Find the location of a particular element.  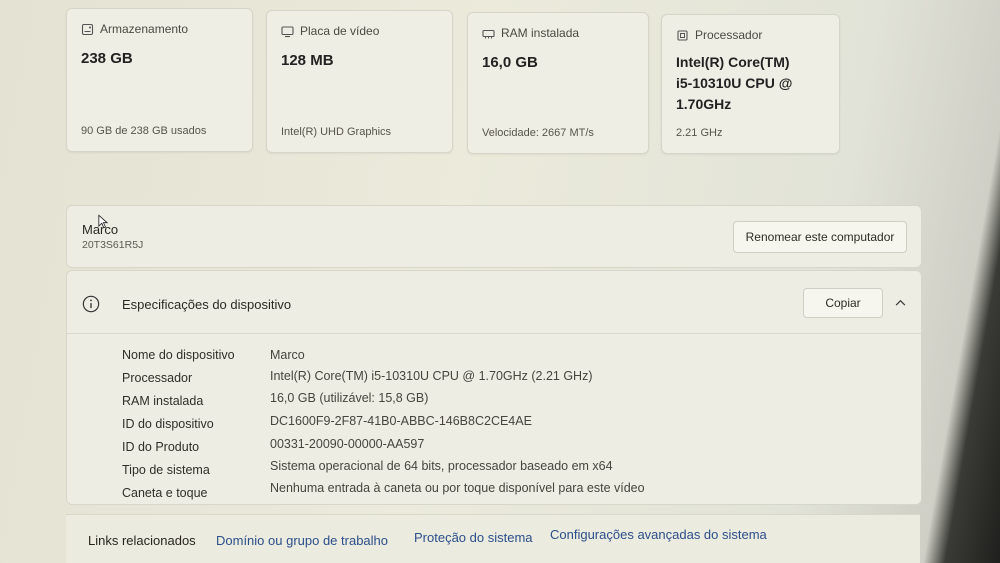

chevron-up-icon is located at coordinates (900, 302).